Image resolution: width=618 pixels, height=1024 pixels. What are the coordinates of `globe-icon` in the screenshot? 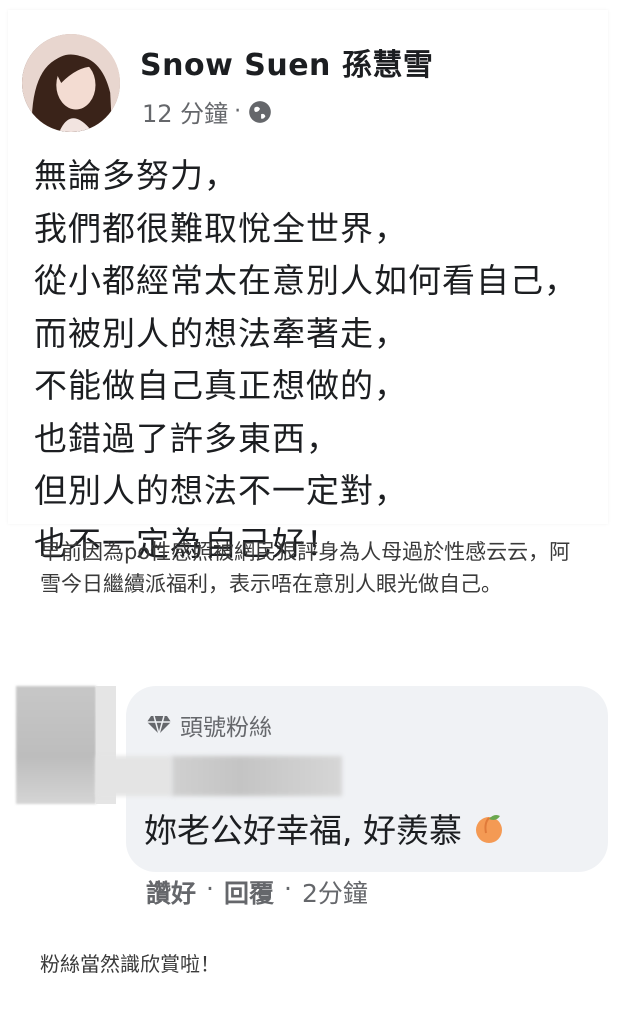 It's located at (260, 111).